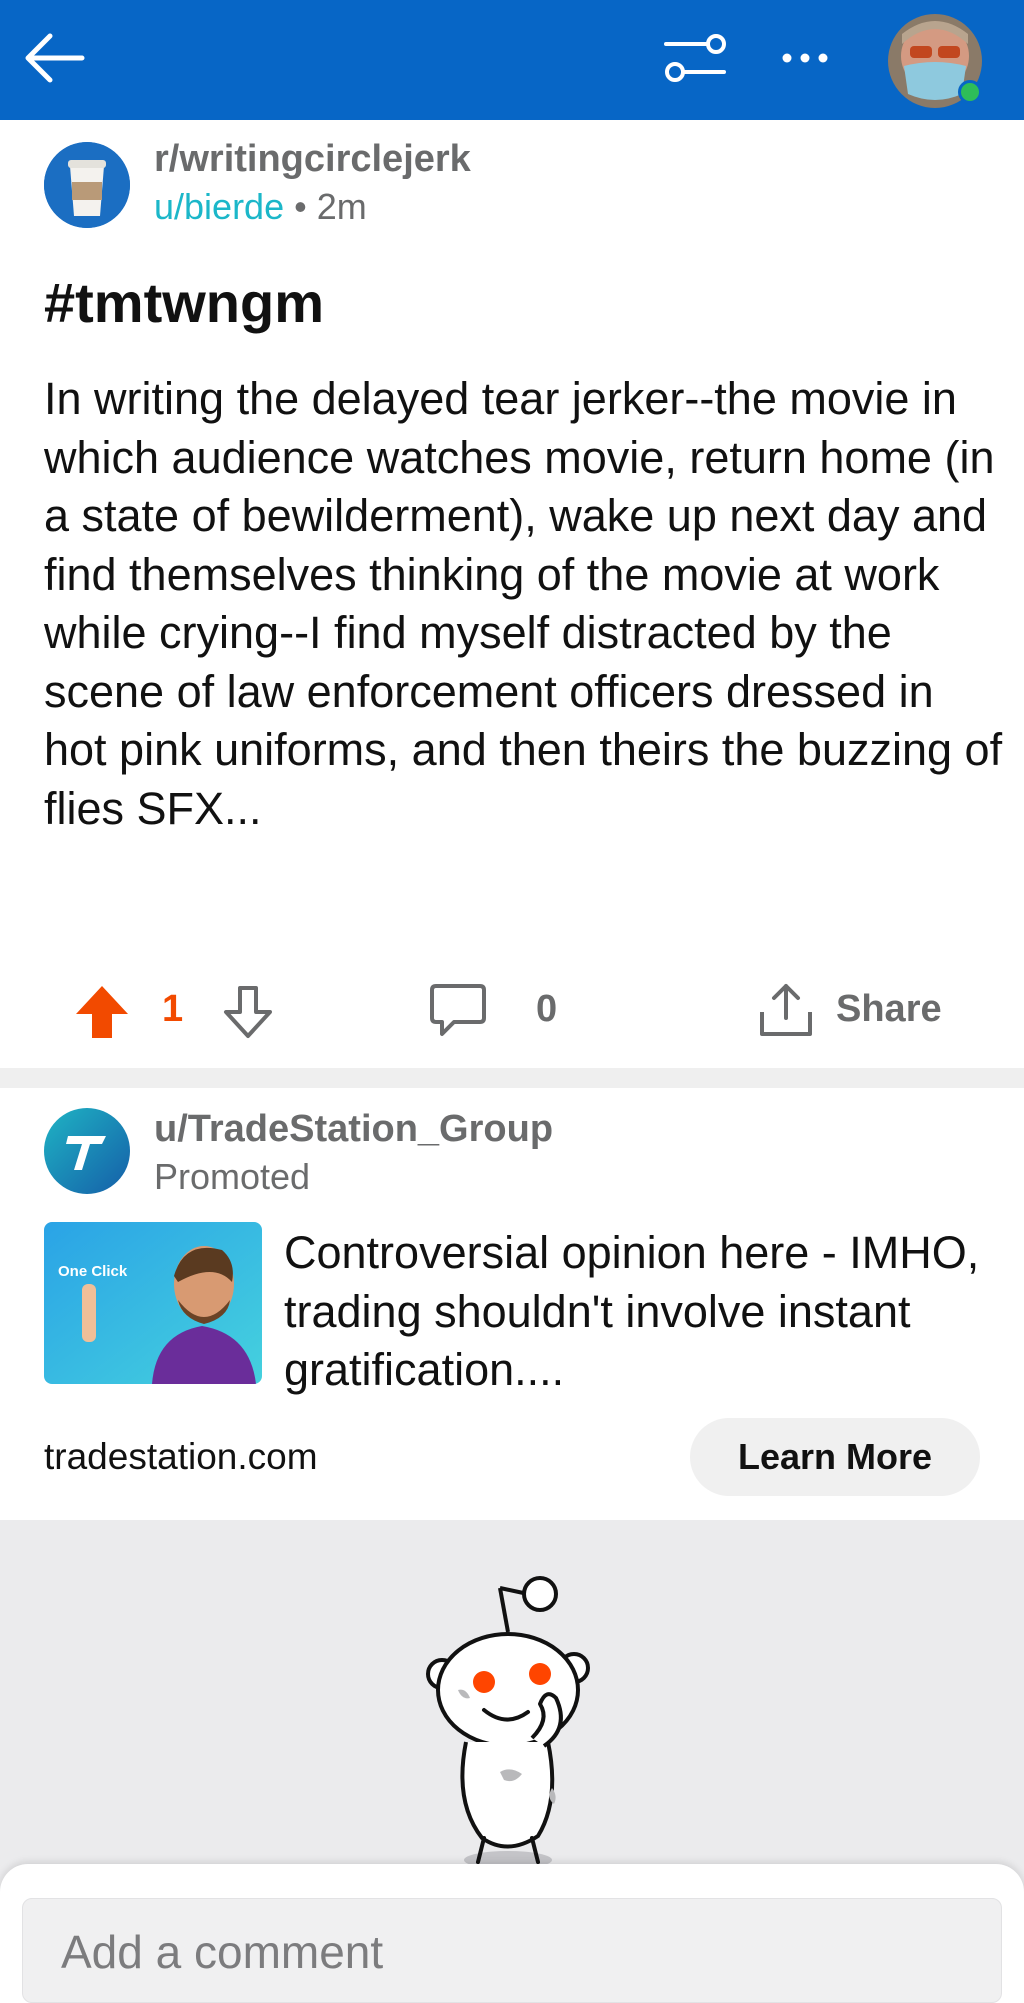  What do you see at coordinates (970, 92) in the screenshot?
I see `online-status-dot` at bounding box center [970, 92].